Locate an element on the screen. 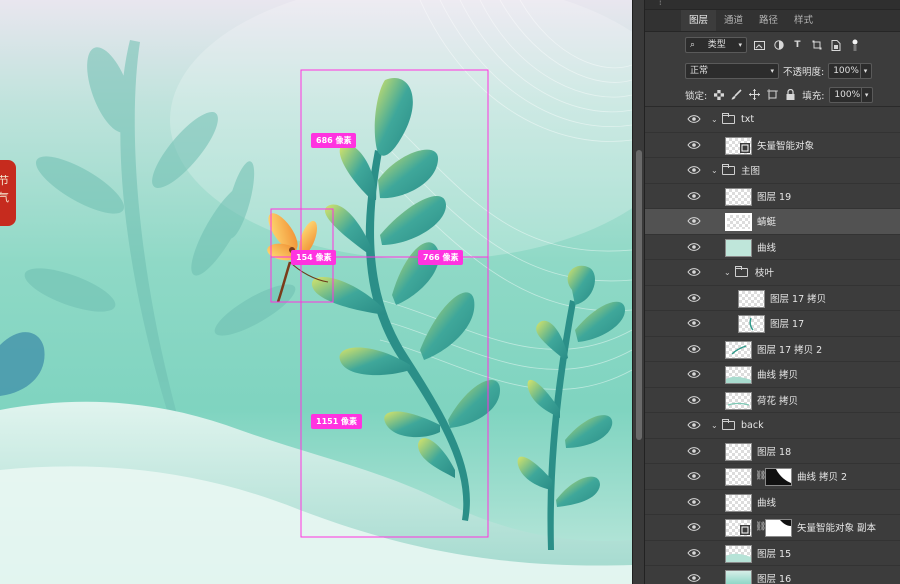  lock-transparent-icon is located at coordinates (718, 94).